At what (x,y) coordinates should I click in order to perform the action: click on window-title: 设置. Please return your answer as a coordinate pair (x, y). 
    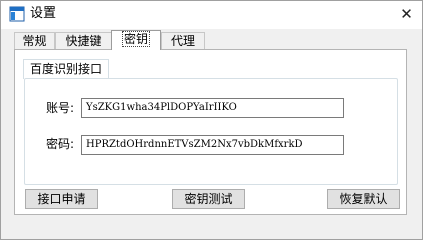
    Looking at the image, I should click on (43, 13).